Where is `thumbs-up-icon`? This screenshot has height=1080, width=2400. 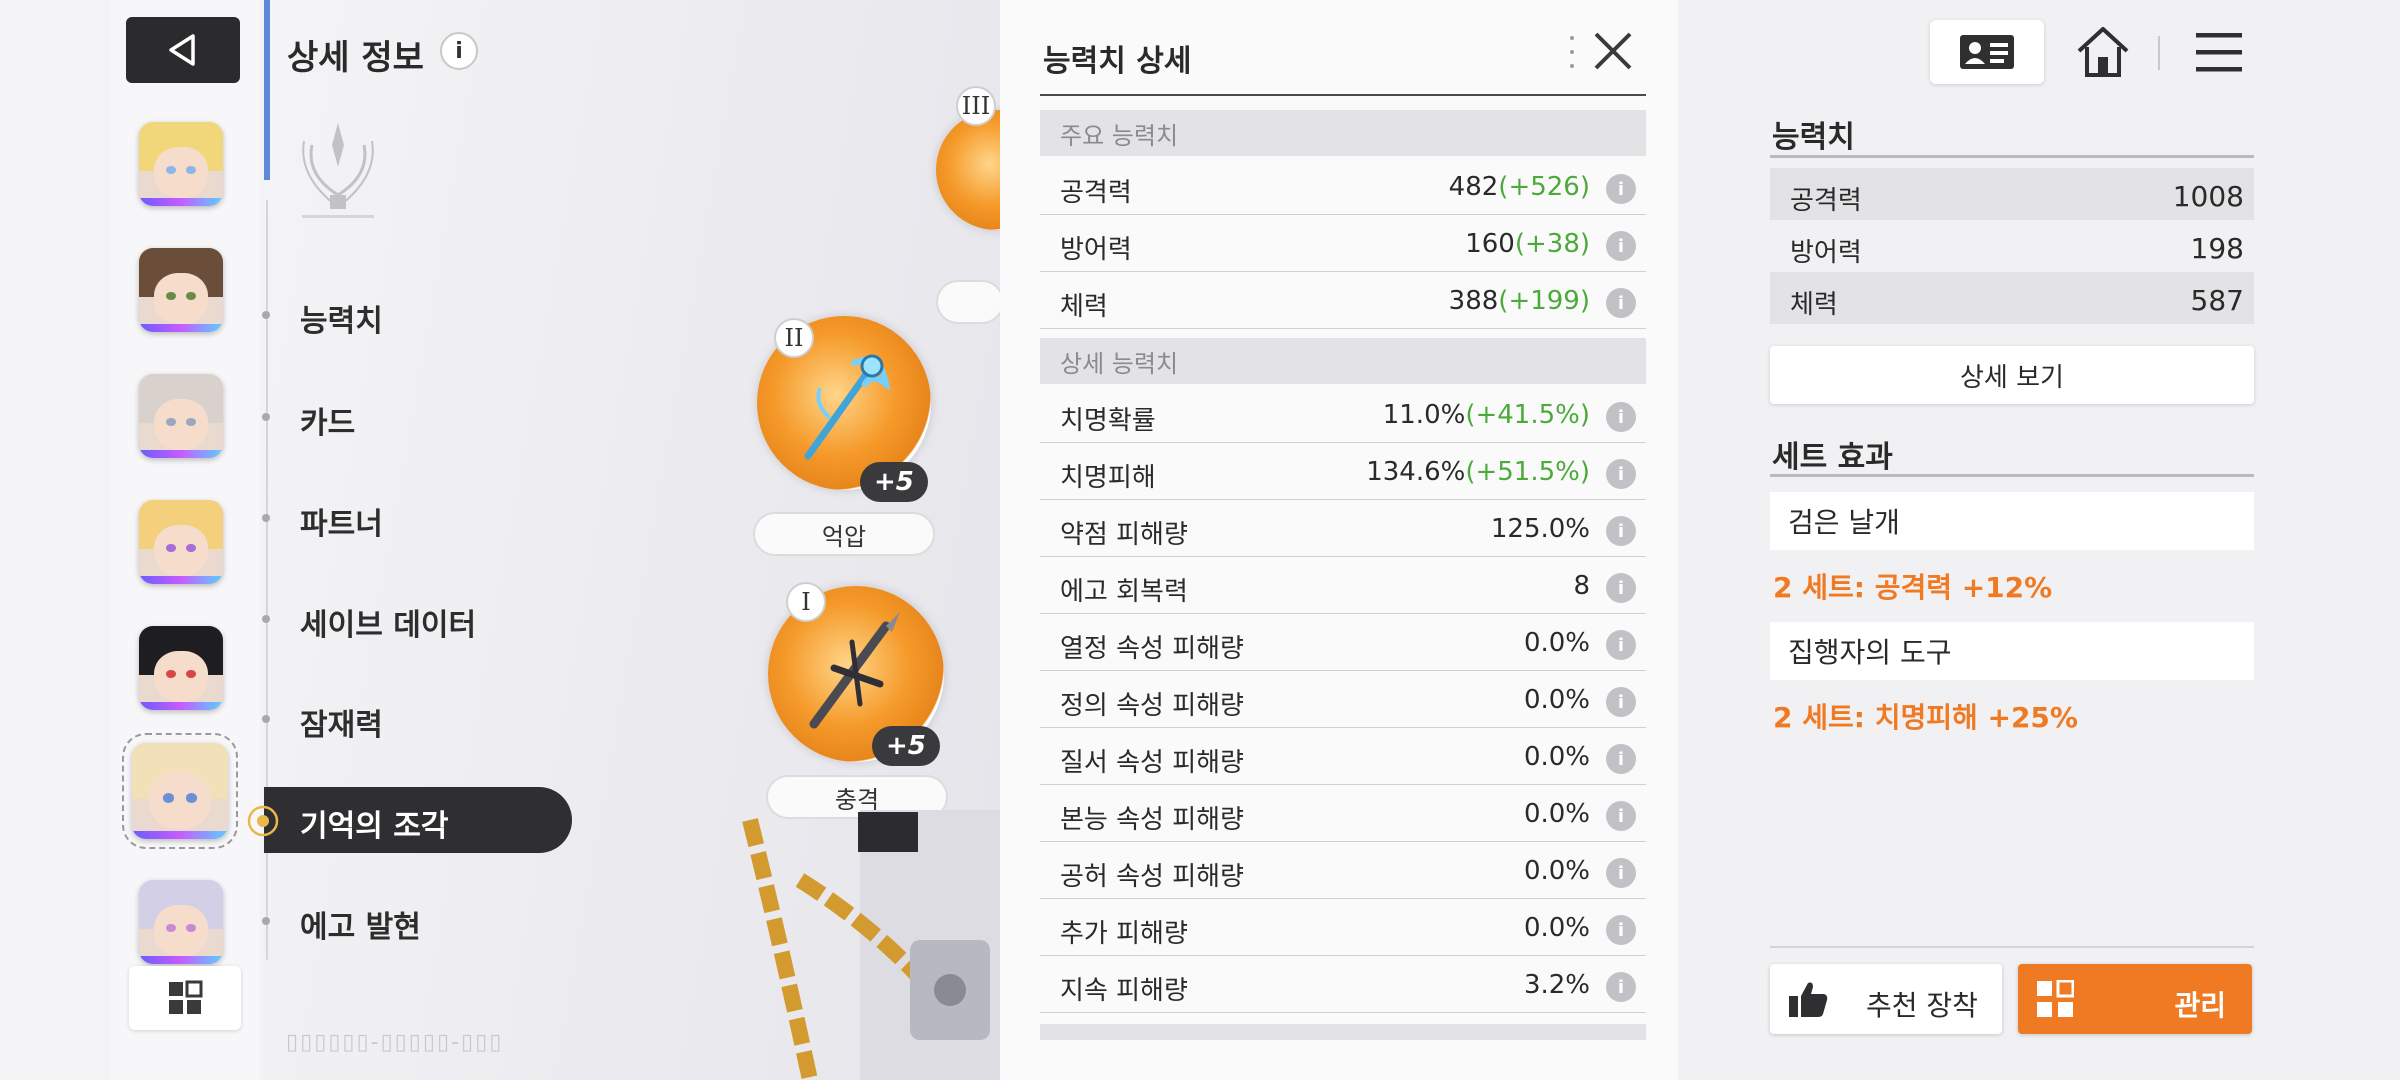 thumbs-up-icon is located at coordinates (1808, 999).